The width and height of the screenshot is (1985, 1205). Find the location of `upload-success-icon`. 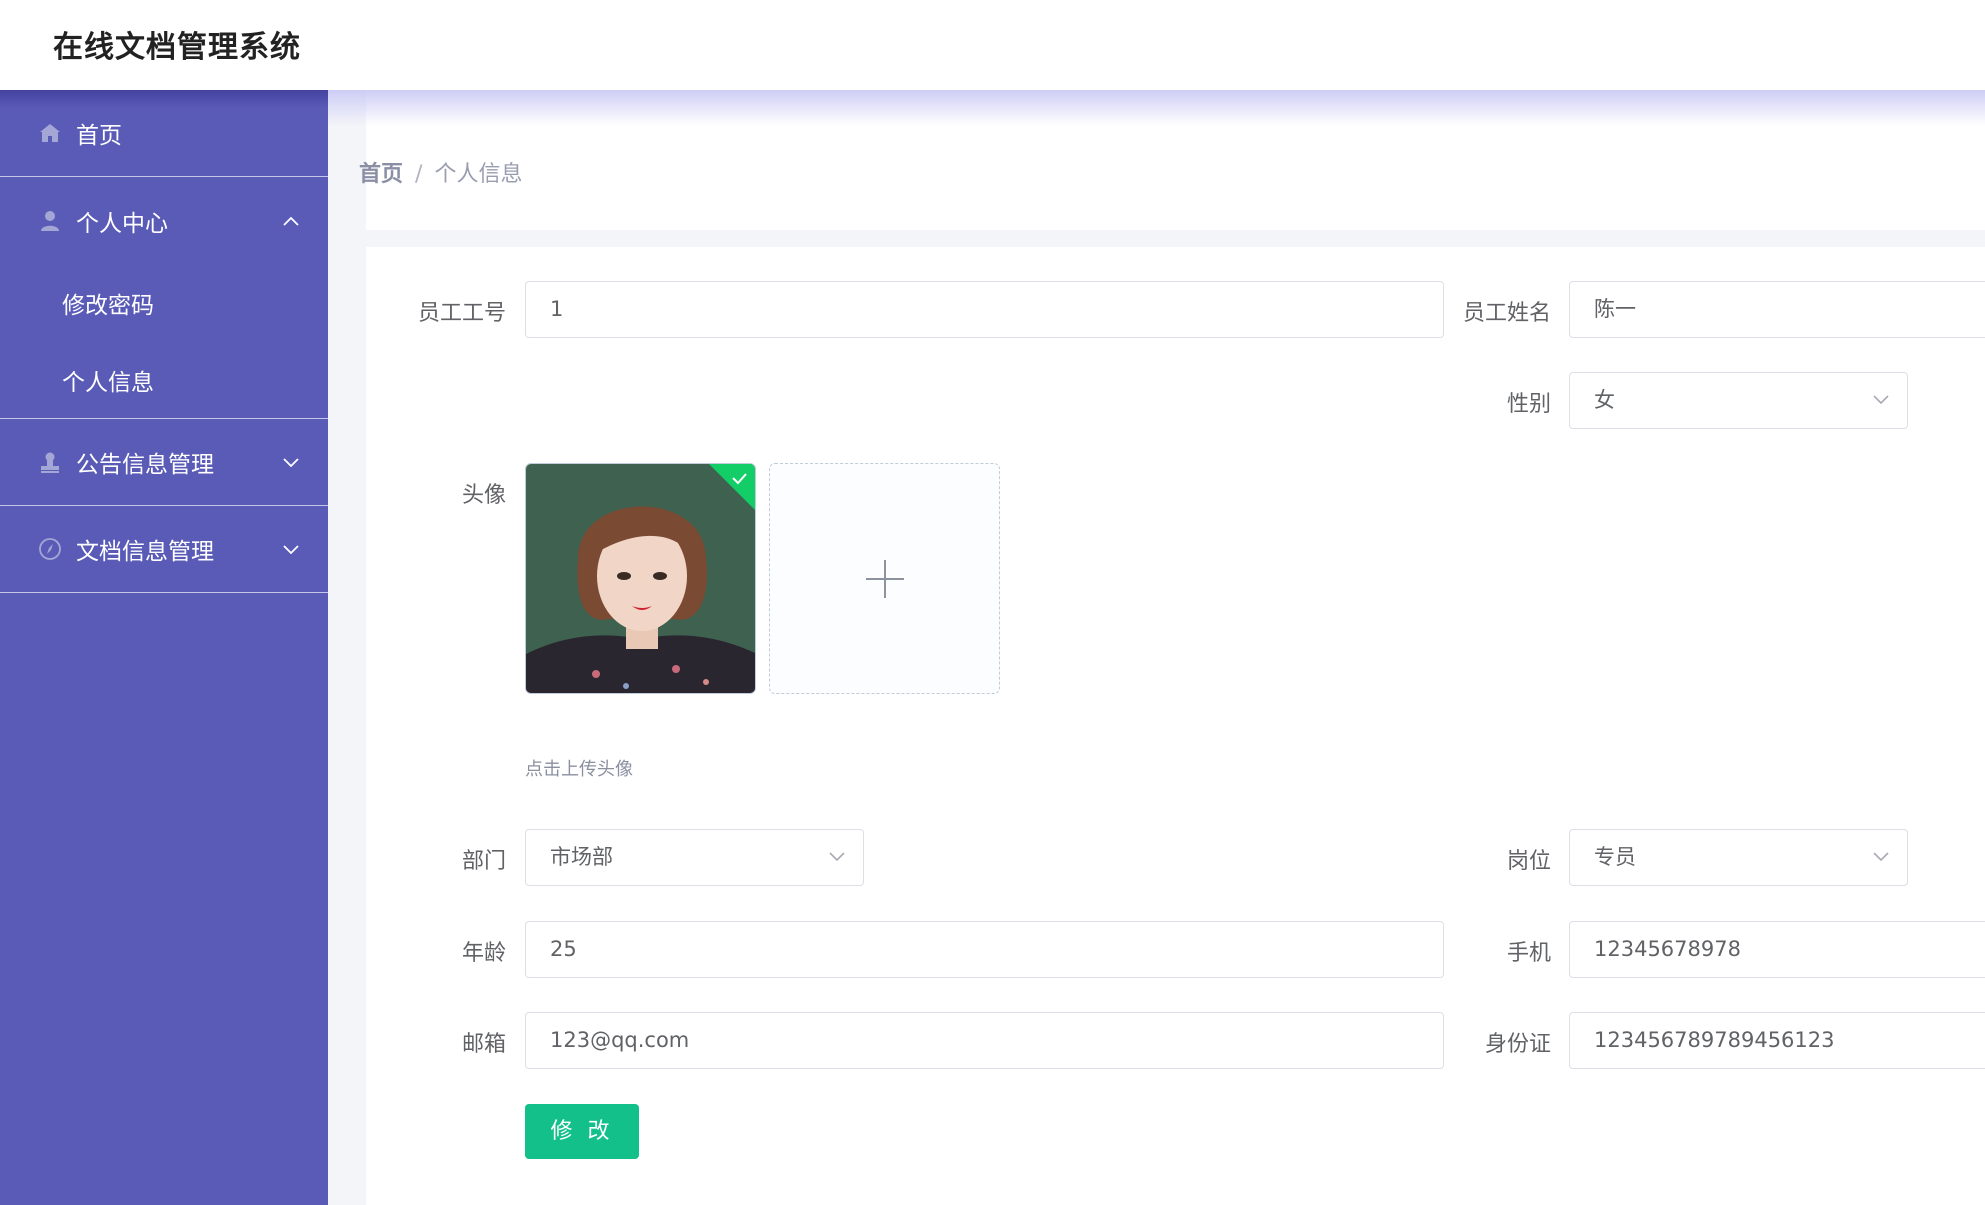

upload-success-icon is located at coordinates (732, 487).